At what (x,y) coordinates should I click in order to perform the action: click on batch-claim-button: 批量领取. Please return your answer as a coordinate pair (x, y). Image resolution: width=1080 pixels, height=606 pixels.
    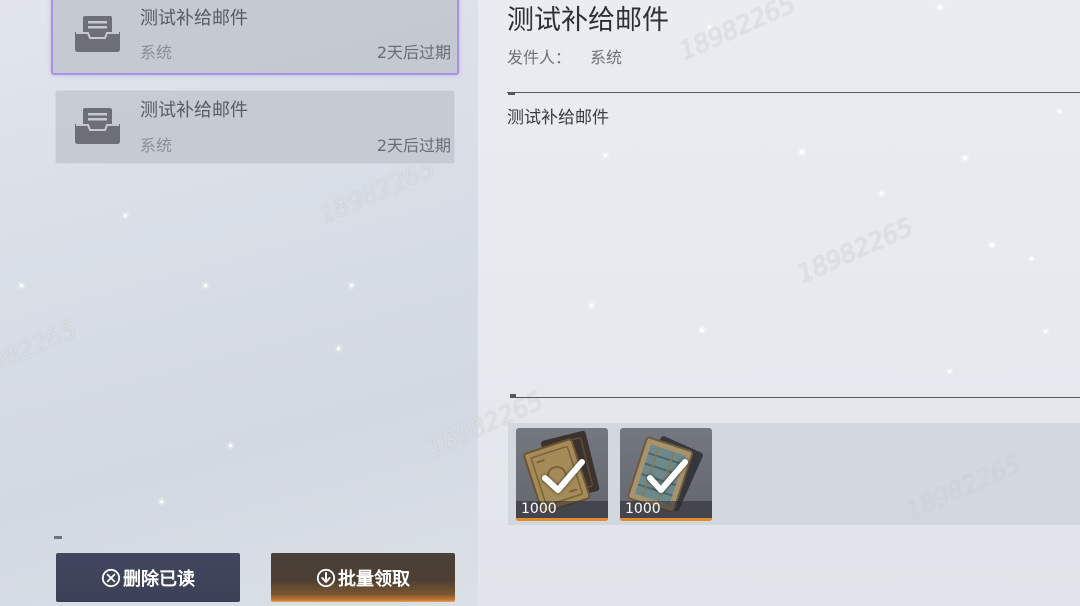
    Looking at the image, I should click on (363, 577).